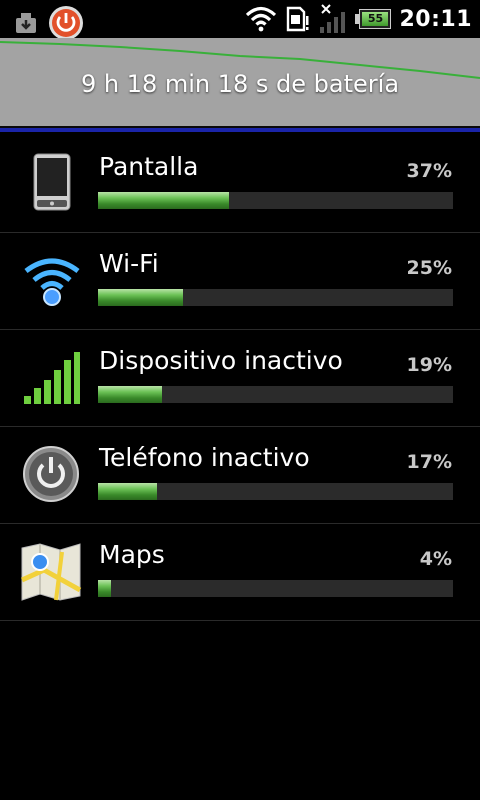 The image size is (480, 800). Describe the element at coordinates (26, 23) in the screenshot. I see `download-icon` at that location.